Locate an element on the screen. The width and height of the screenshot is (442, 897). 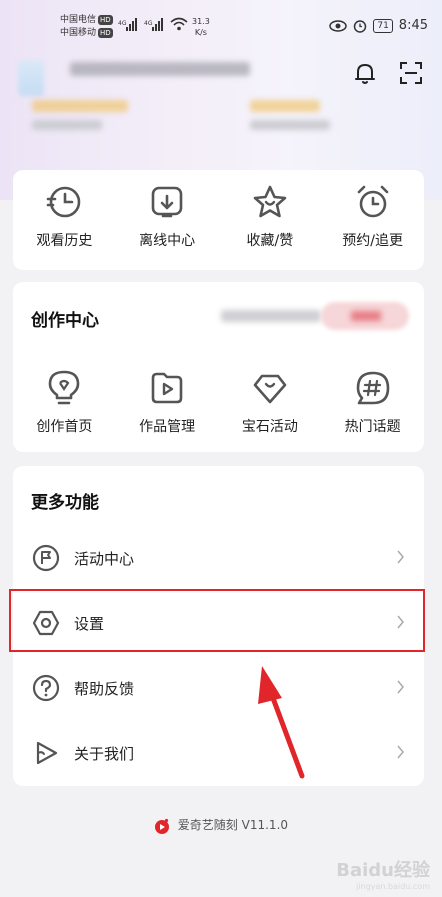
alarm-icon is located at coordinates (360, 26).